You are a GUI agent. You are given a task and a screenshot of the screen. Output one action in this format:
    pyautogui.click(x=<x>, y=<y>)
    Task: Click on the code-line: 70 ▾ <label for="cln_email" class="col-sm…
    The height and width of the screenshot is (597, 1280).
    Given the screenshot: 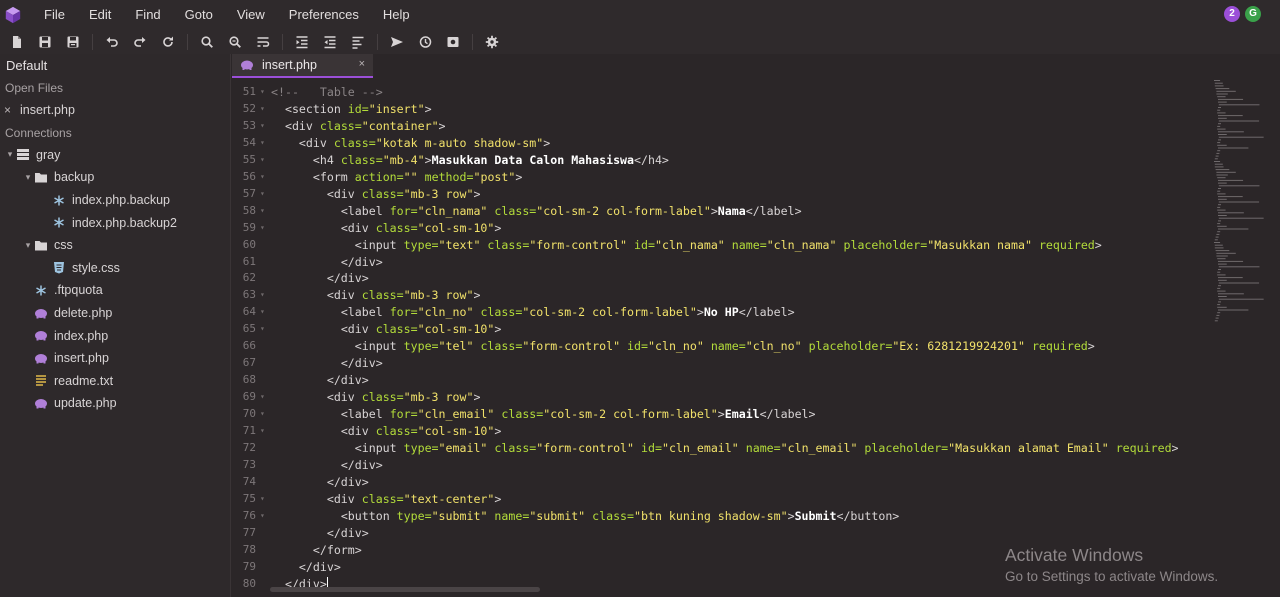 What is the action you would take?
    pyautogui.click(x=721, y=414)
    